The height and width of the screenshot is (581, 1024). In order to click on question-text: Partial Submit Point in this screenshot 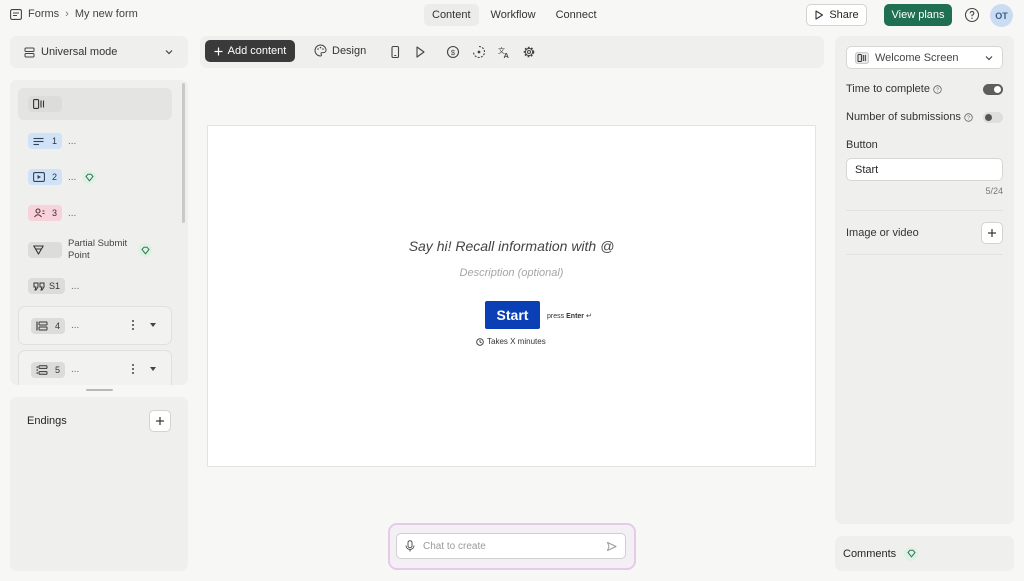, I will do `click(98, 249)`.